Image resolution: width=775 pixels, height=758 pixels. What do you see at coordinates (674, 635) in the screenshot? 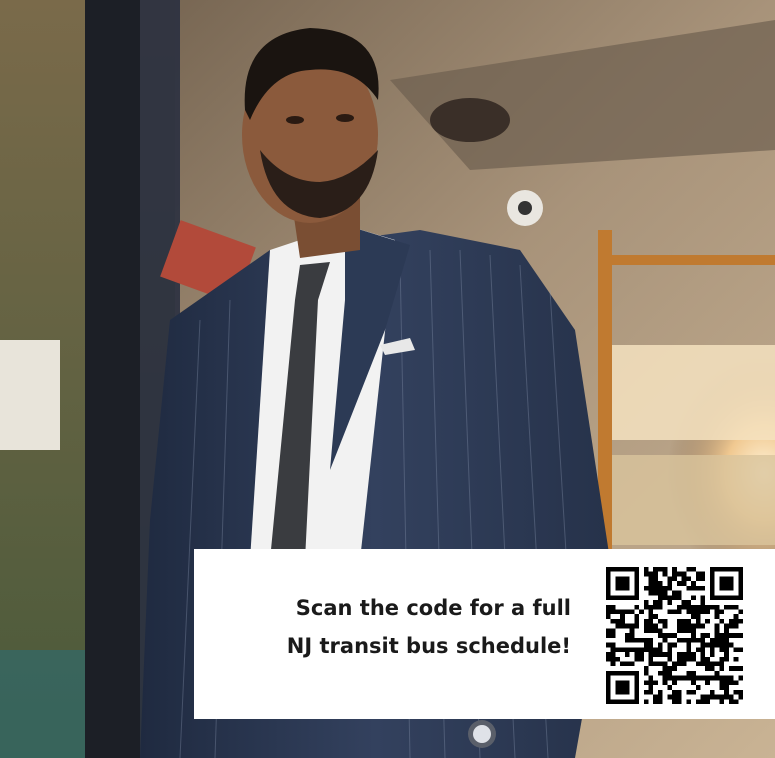
I see `qr-code-icon` at bounding box center [674, 635].